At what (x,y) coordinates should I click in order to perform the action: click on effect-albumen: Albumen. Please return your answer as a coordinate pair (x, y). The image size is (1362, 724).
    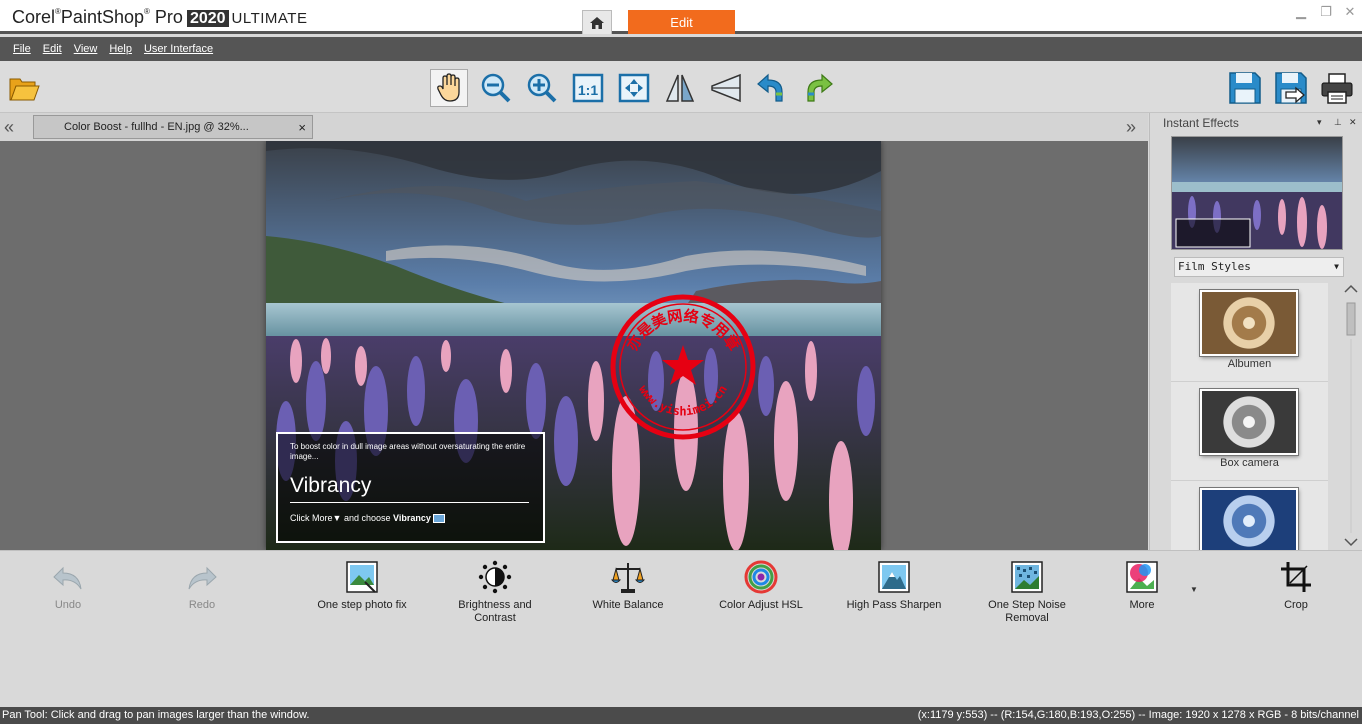
    Looking at the image, I should click on (1249, 332).